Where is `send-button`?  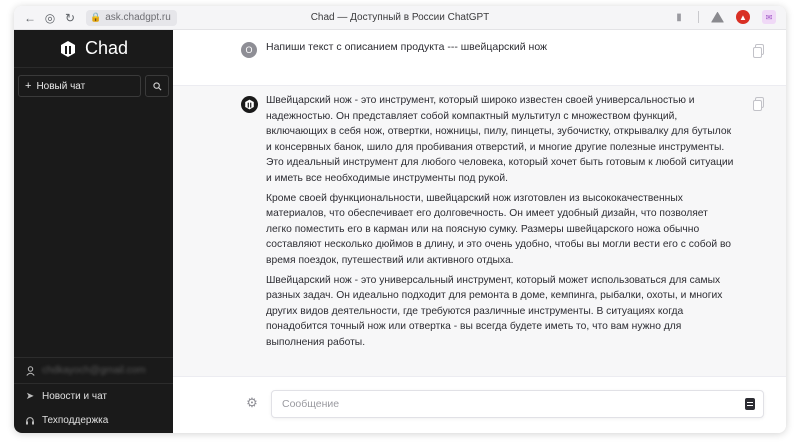 send-button is located at coordinates (750, 404).